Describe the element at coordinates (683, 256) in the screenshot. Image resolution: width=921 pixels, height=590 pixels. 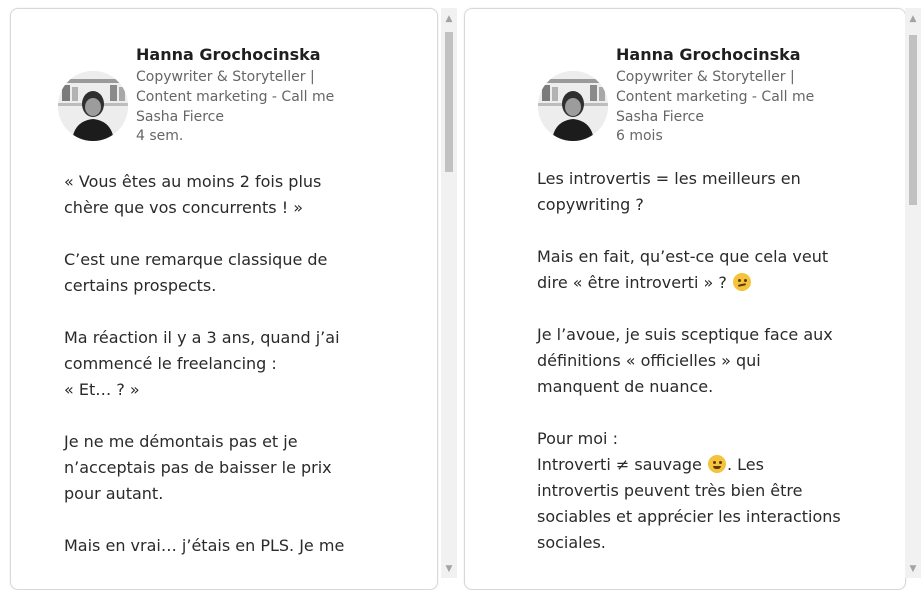
I see `post-text-line: Mais en fait, qu’est-ce que cela veut` at that location.